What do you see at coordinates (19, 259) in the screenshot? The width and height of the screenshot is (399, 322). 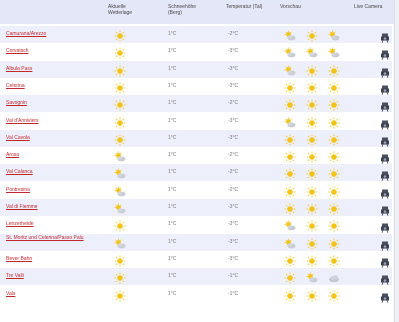 I see `place-link: Bever Bahn` at bounding box center [19, 259].